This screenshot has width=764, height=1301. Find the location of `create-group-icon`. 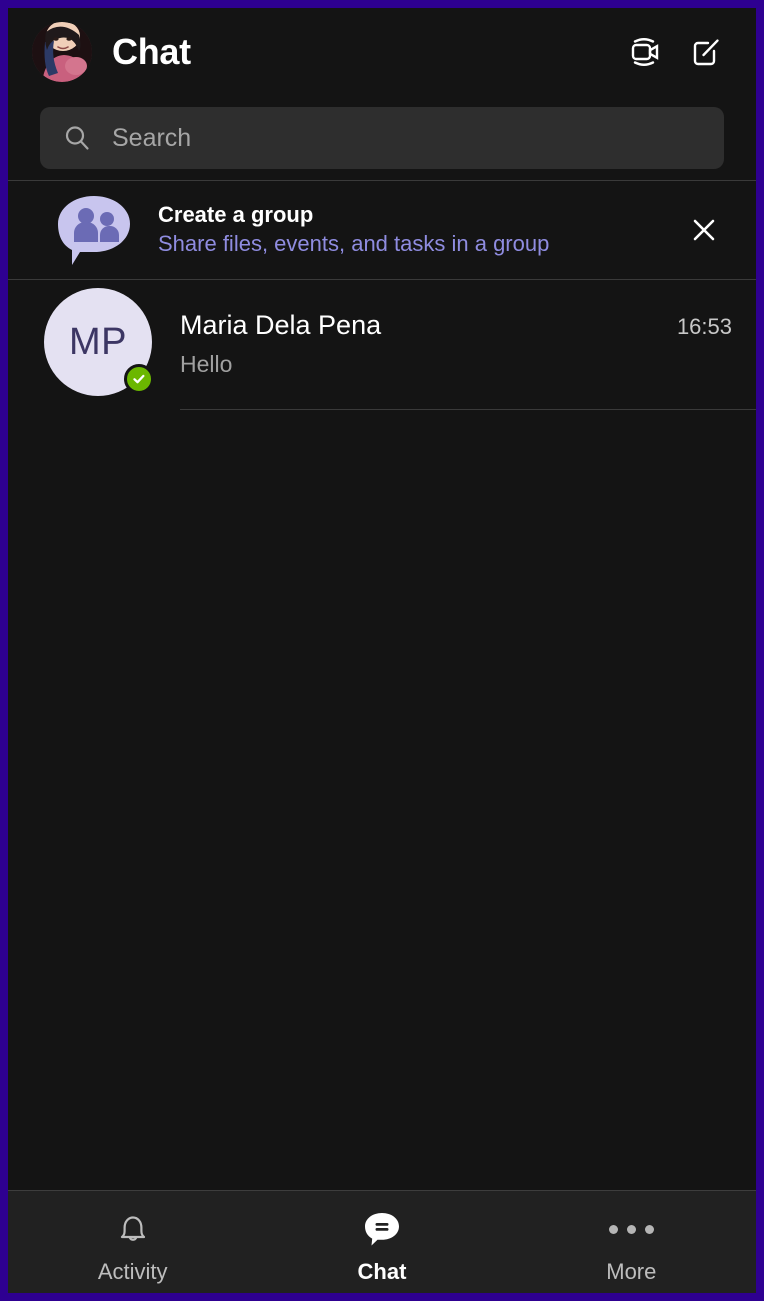

create-group-icon is located at coordinates (94, 230).